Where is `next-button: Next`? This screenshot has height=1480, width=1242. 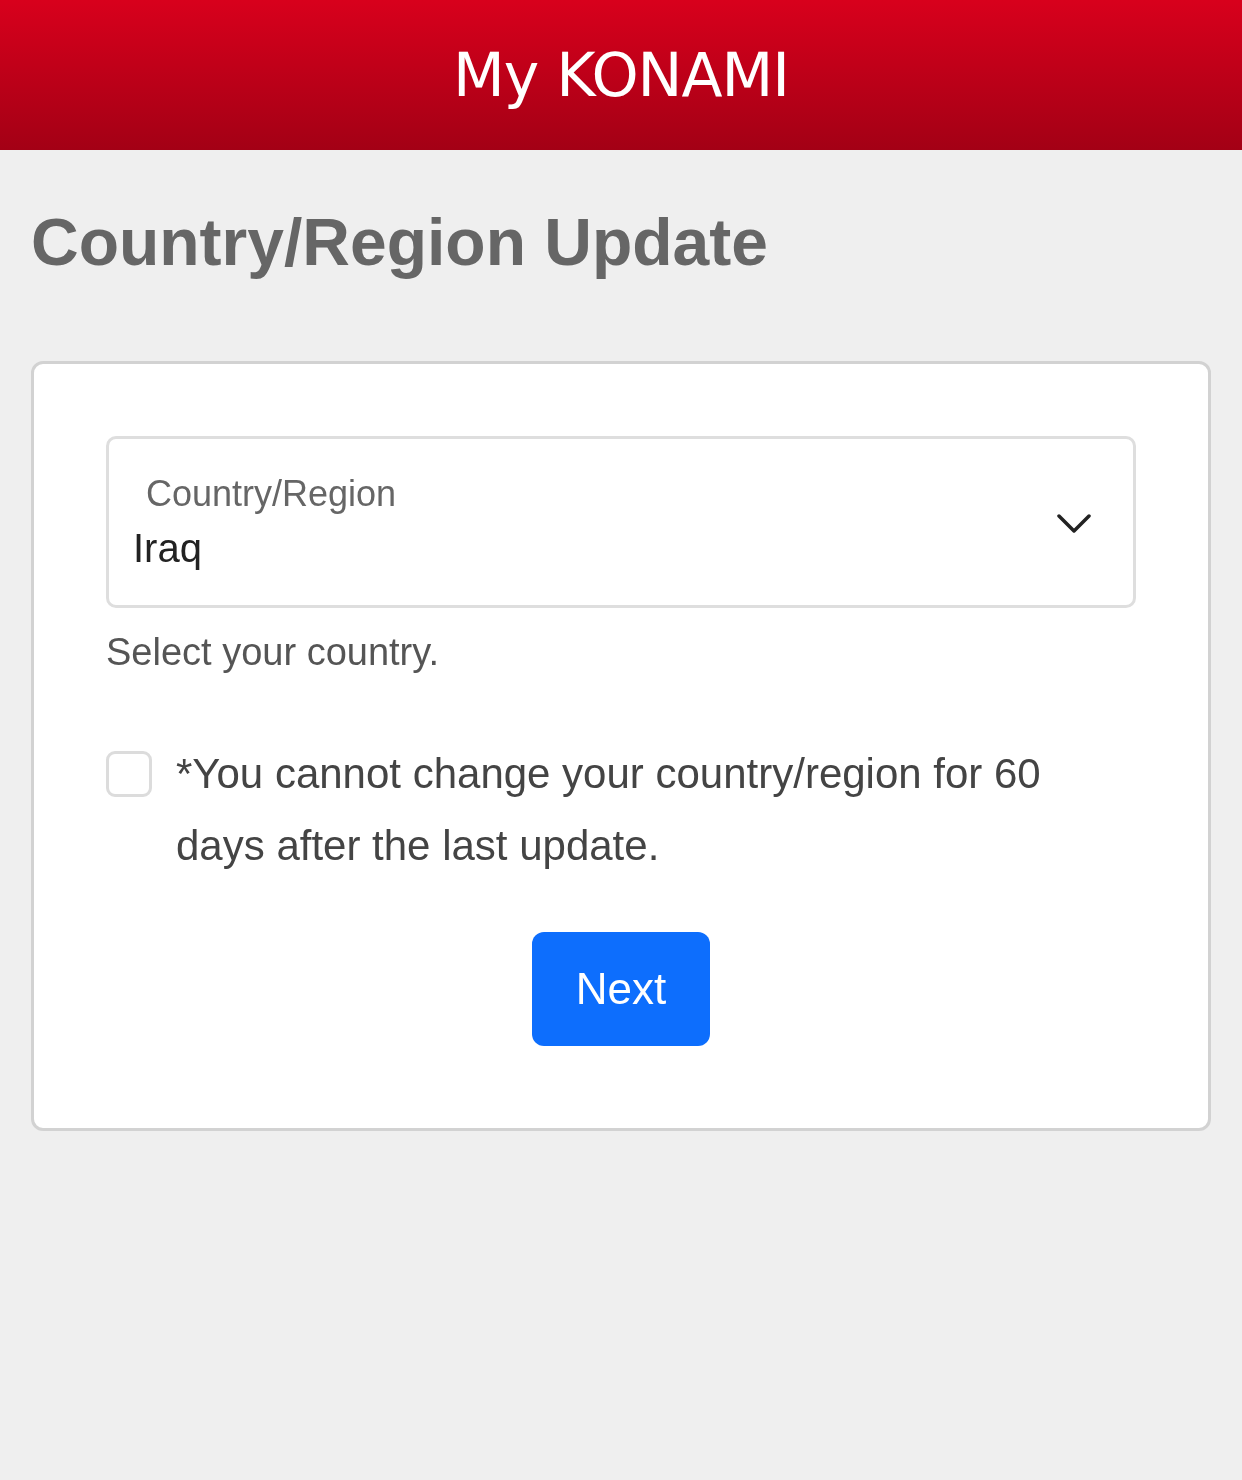 next-button: Next is located at coordinates (621, 989).